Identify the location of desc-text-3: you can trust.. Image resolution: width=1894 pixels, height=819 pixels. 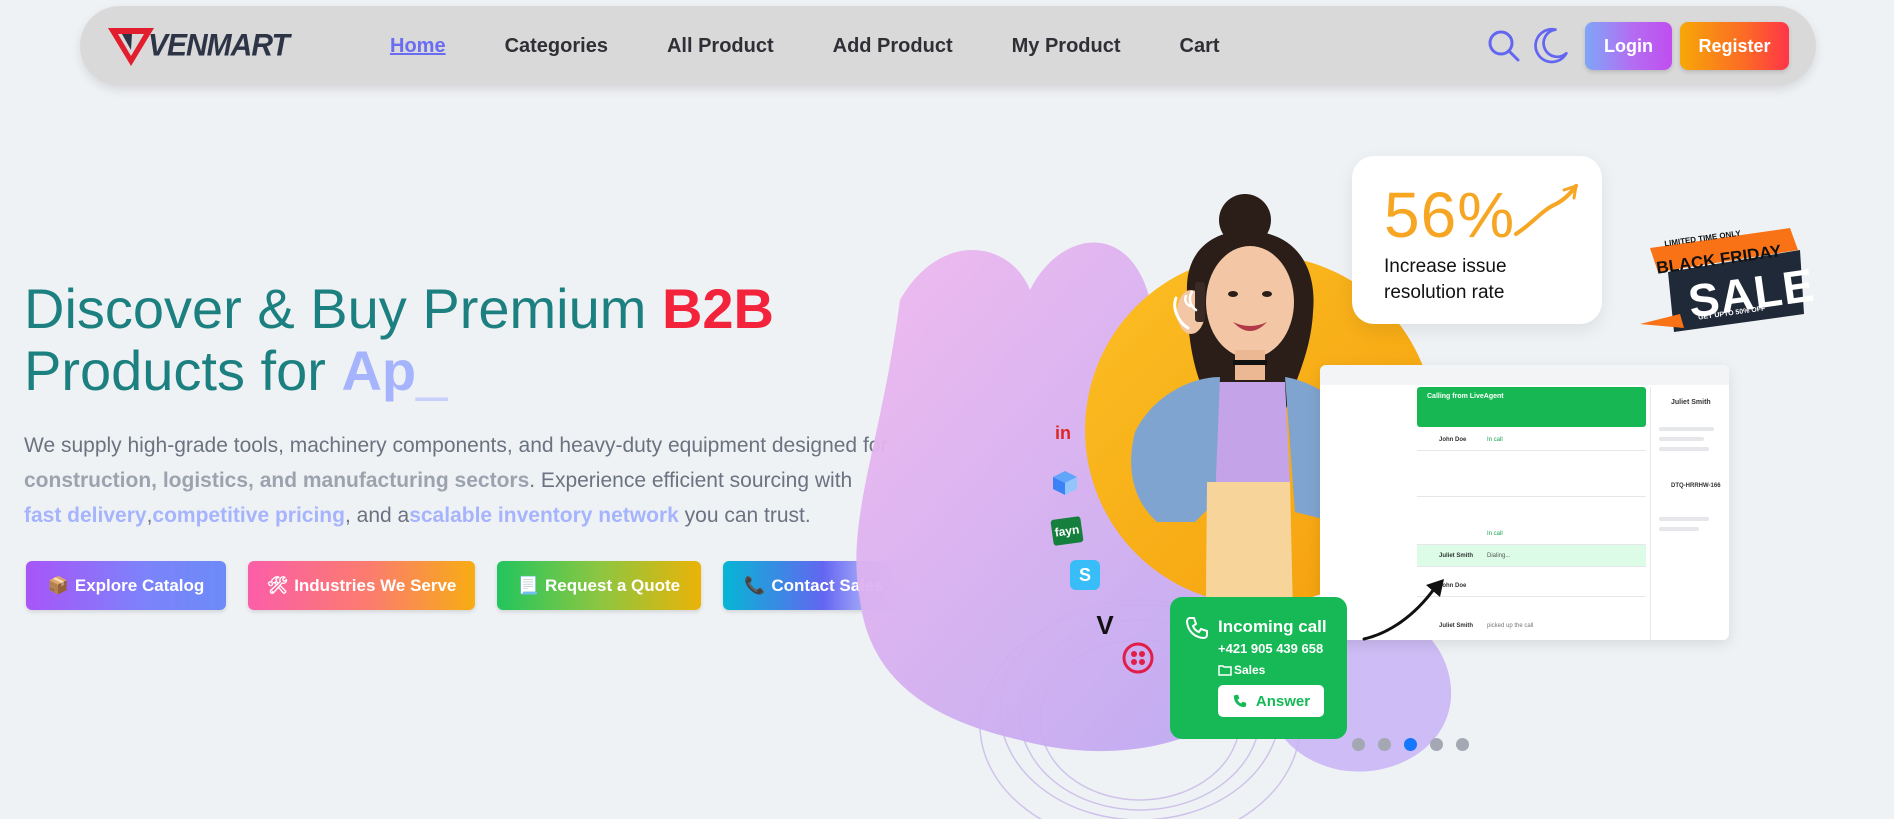
(744, 515).